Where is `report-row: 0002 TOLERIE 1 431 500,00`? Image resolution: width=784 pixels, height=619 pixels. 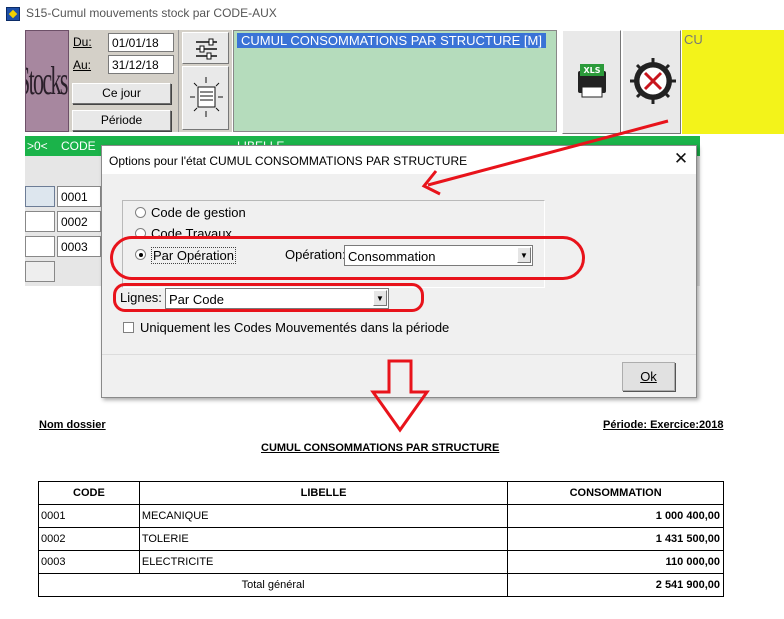
report-row: 0002 TOLERIE 1 431 500,00 is located at coordinates (381, 539).